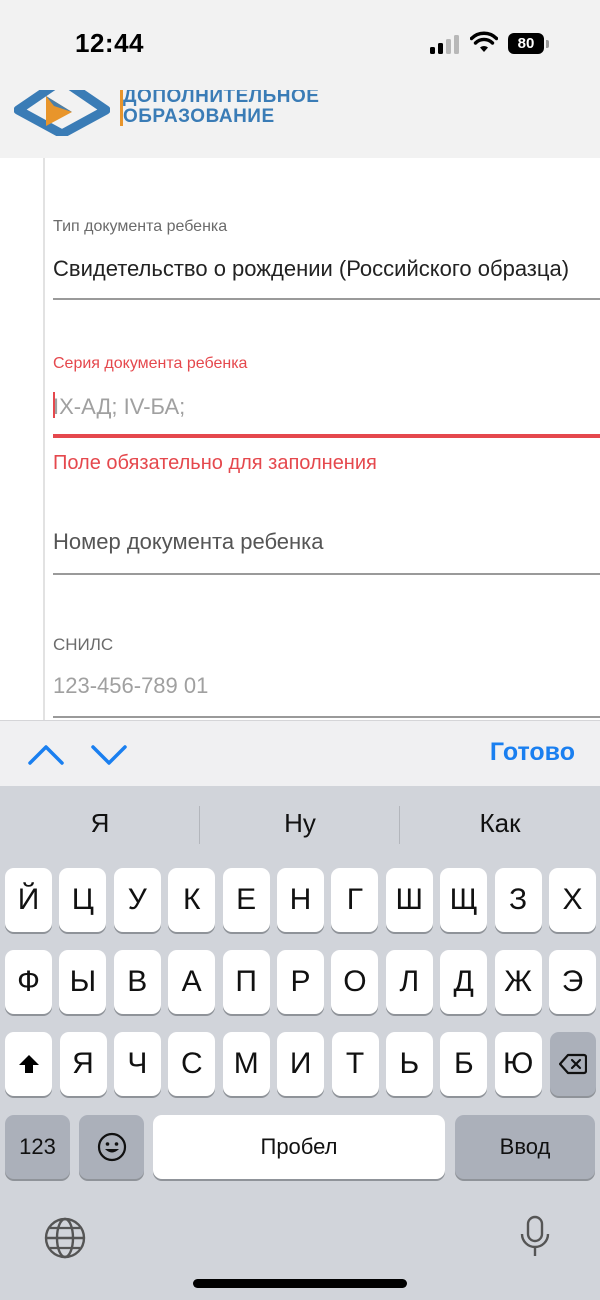  What do you see at coordinates (199, 116) in the screenshot?
I see `logo-text-line2: ОБРАЗОВАНИЕ` at bounding box center [199, 116].